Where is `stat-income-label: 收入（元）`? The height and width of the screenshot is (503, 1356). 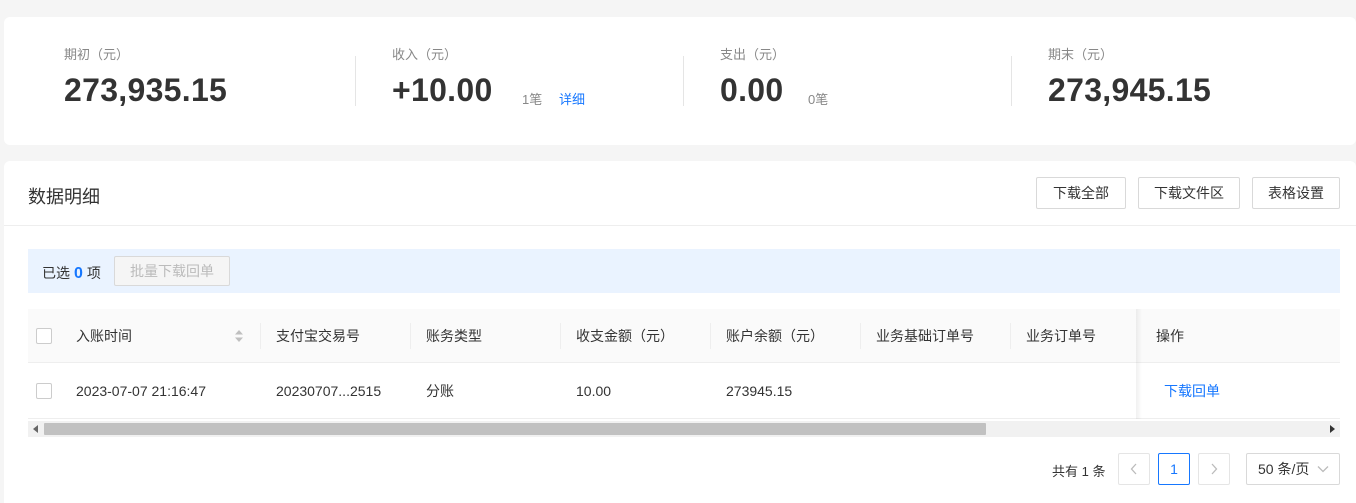
stat-income-label: 收入（元） is located at coordinates (425, 54).